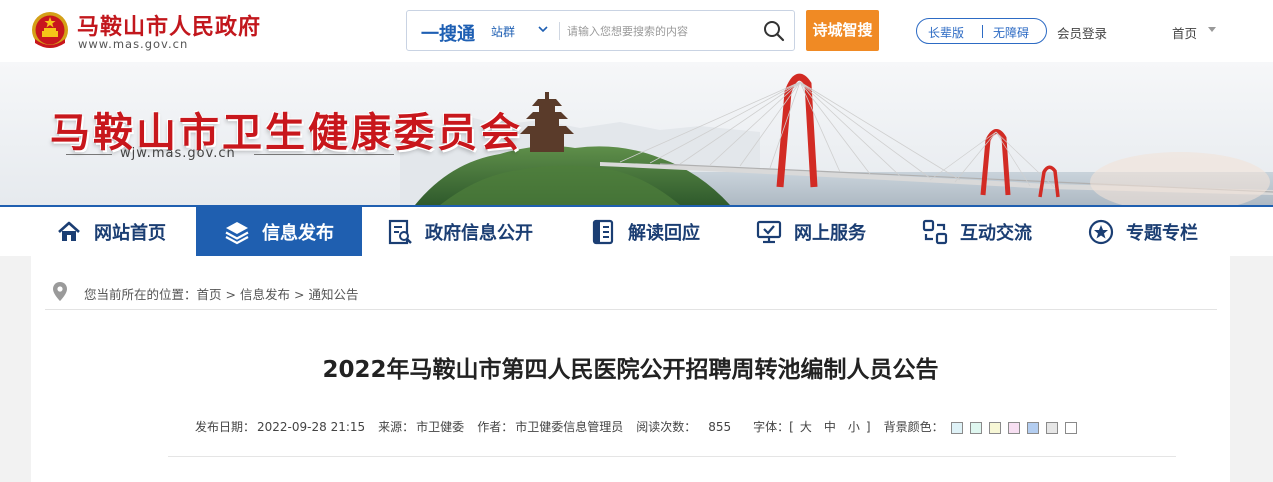 This screenshot has height=482, width=1273. What do you see at coordinates (631, 309) in the screenshot?
I see `breadcrumb-divider` at bounding box center [631, 309].